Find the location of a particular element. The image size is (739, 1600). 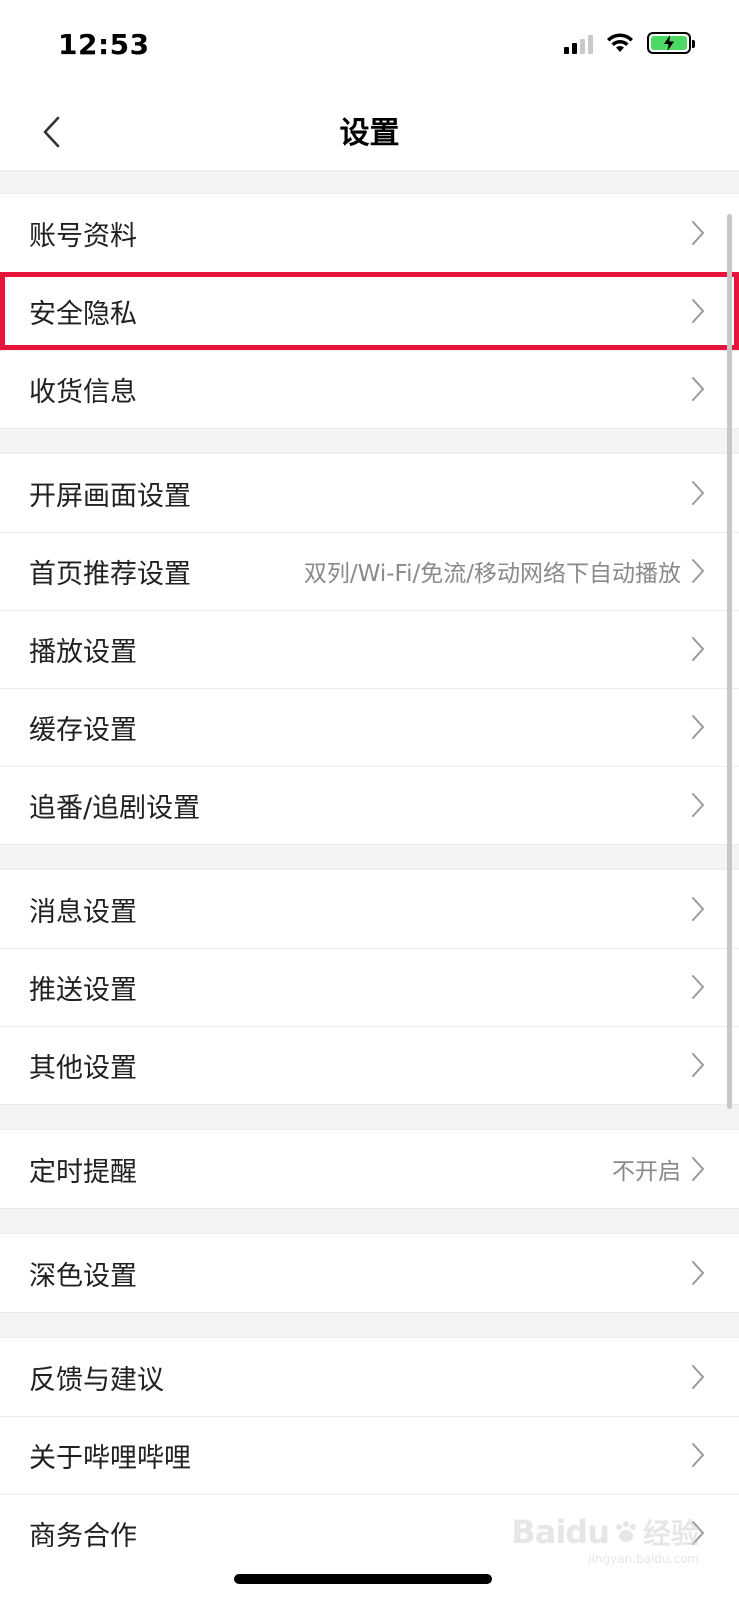

wifi-icon is located at coordinates (620, 42).